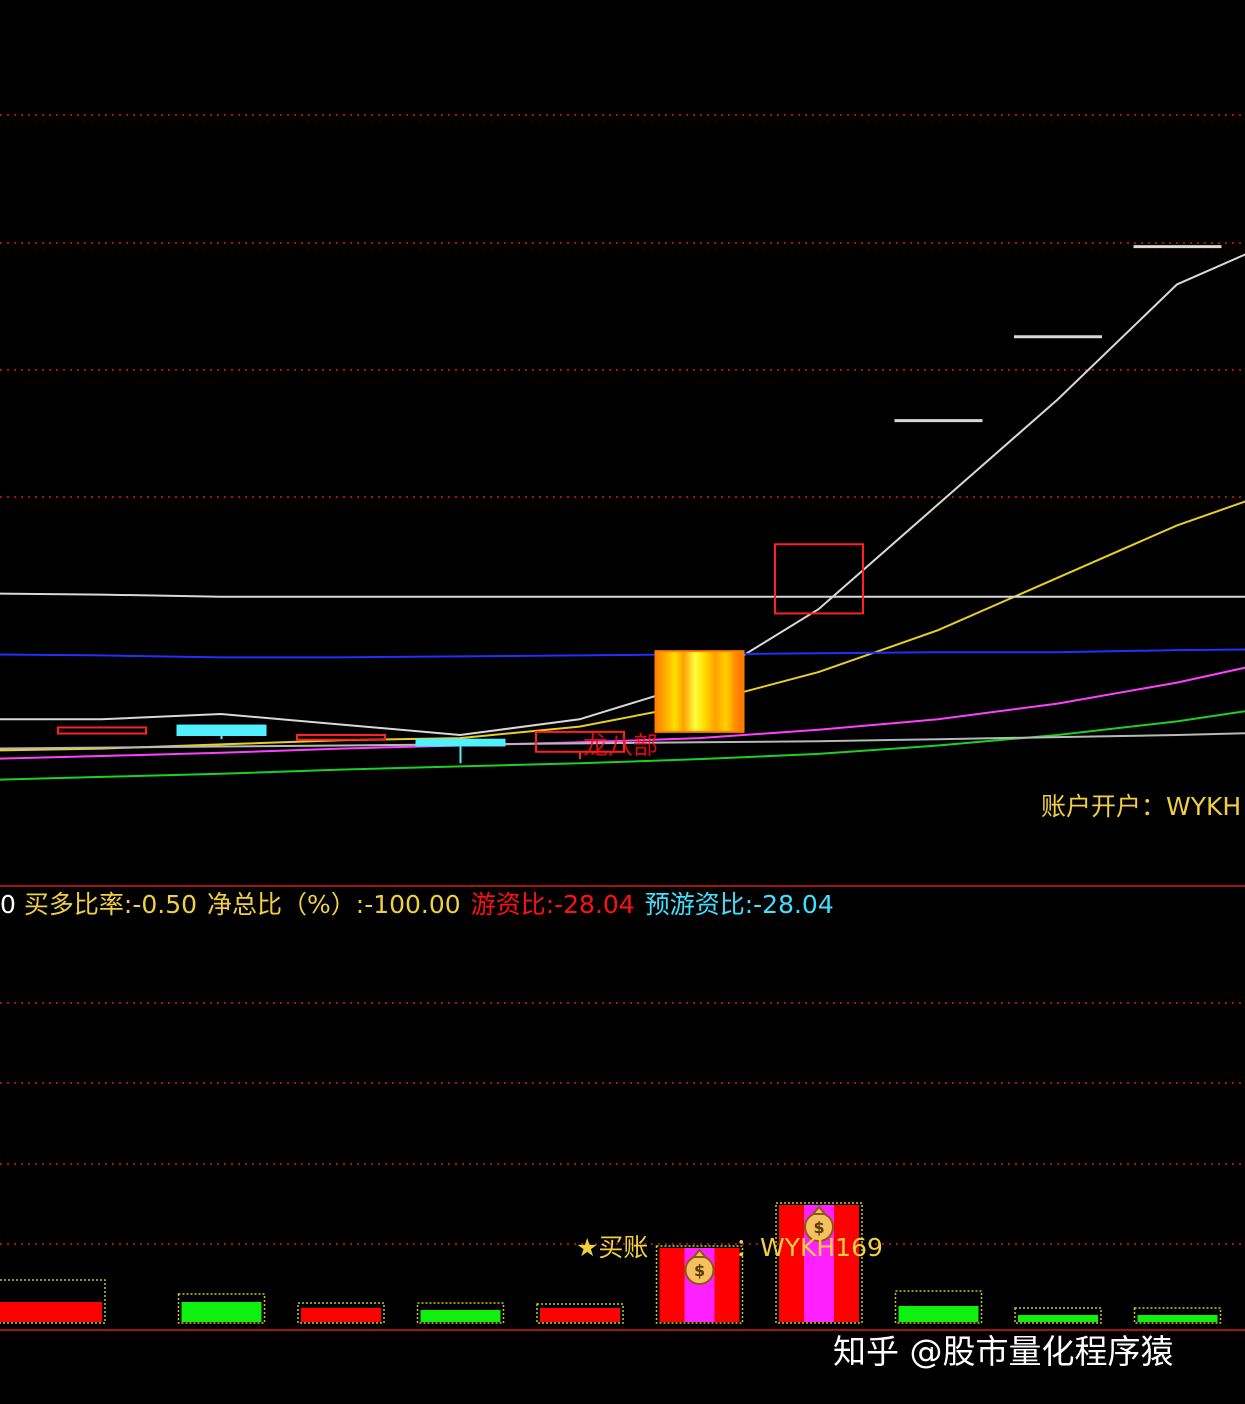 This screenshot has width=1245, height=1404. Describe the element at coordinates (739, 904) in the screenshot. I see `pre-hot-money-ratio-readout: 预游资比:-28.04` at that location.